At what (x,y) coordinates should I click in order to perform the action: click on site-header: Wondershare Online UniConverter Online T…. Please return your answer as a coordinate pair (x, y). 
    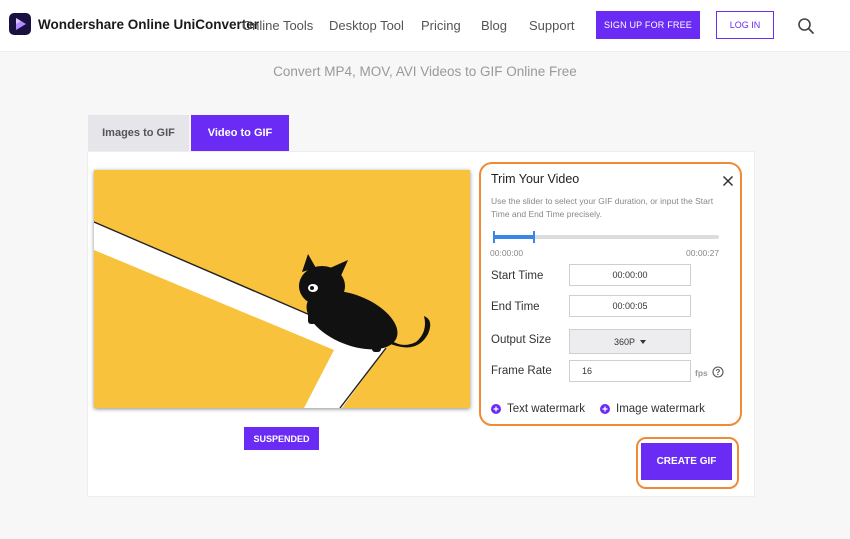
    Looking at the image, I should click on (425, 26).